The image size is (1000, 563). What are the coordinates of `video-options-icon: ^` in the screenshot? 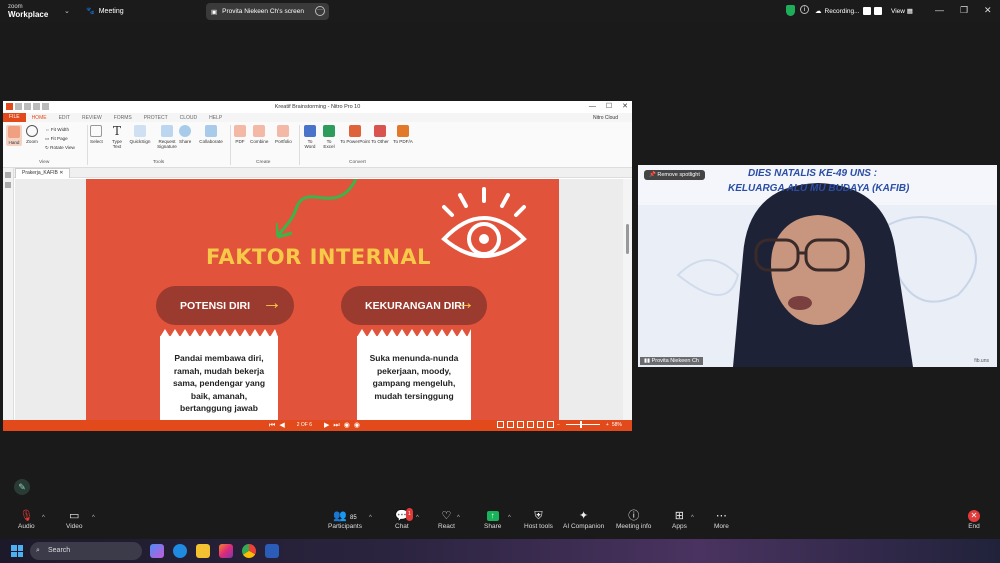 It's located at (93, 518).